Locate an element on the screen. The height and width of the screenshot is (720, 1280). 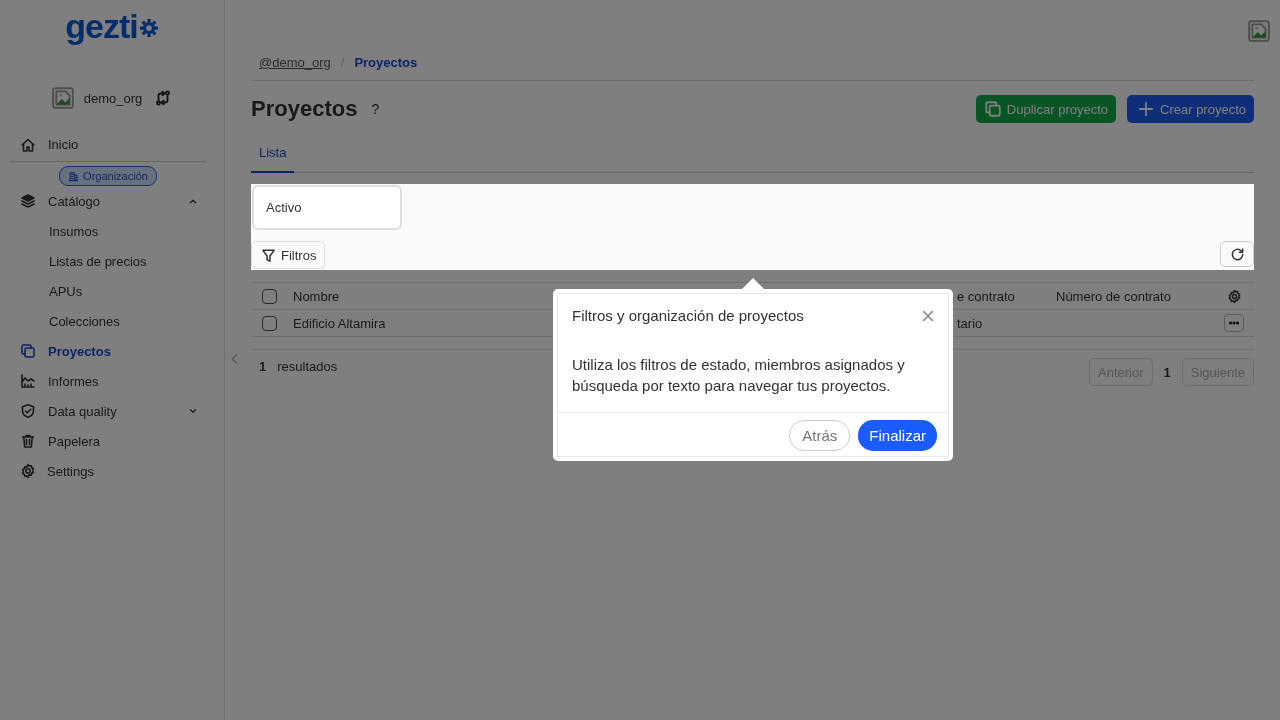
sidebar-item: Catálogo is located at coordinates (112, 201).